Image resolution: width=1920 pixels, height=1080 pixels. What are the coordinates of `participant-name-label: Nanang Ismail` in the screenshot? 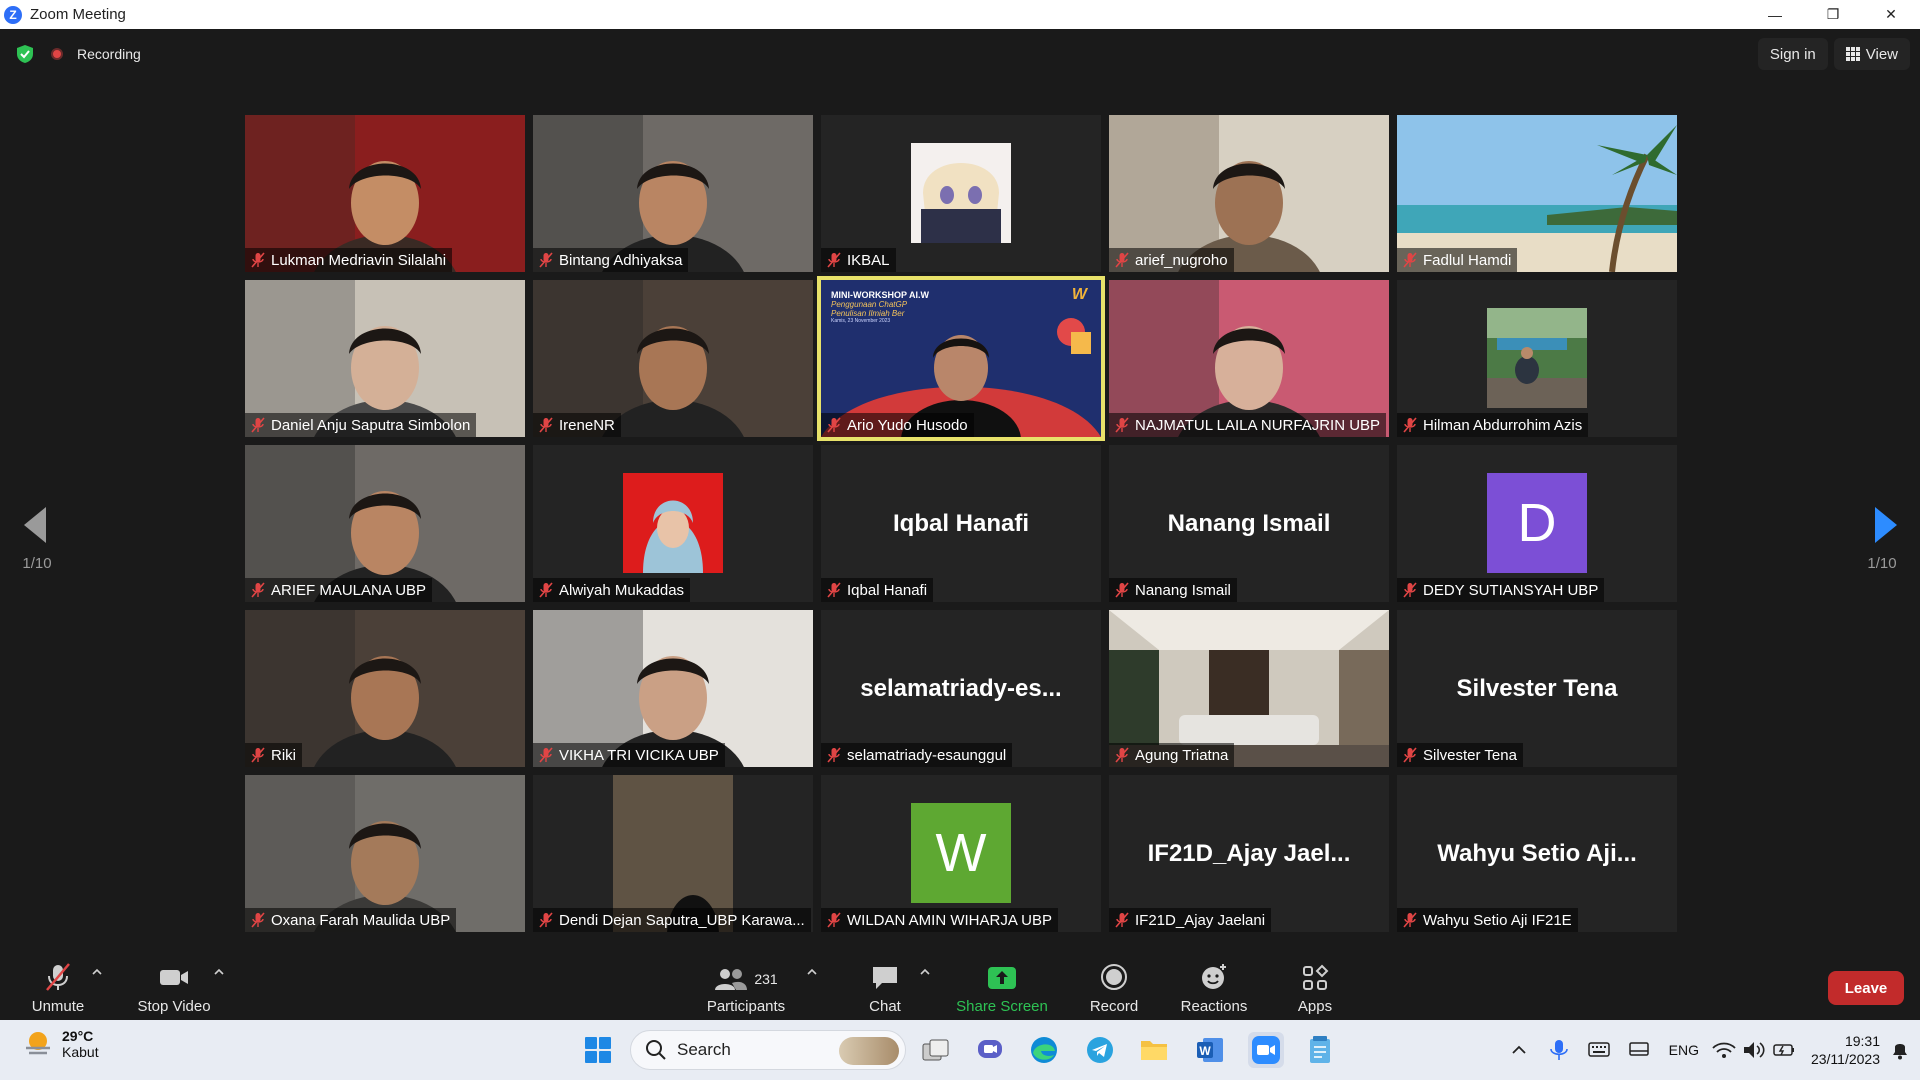 It's located at (1173, 590).